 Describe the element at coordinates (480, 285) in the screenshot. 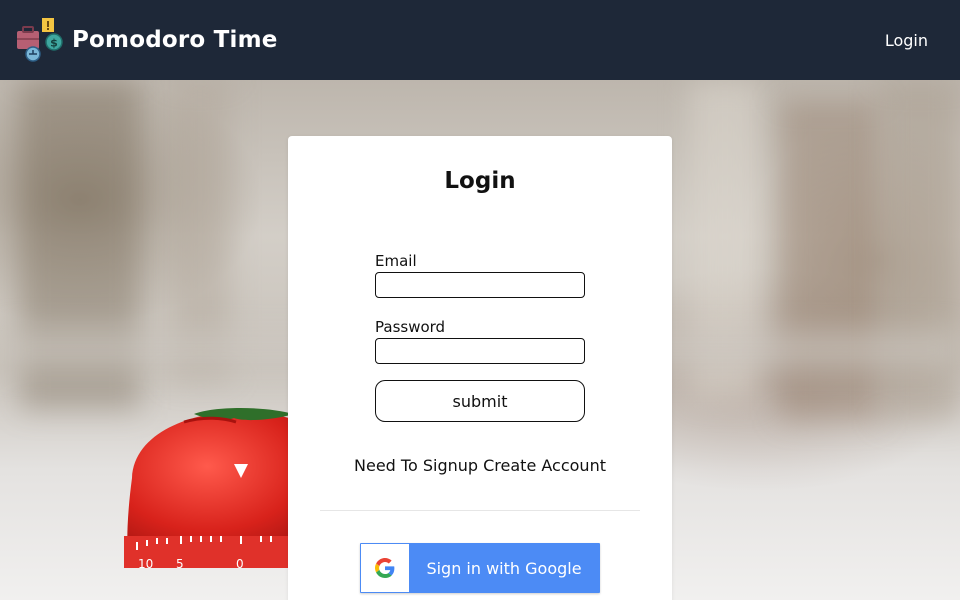

I see `email-field` at that location.